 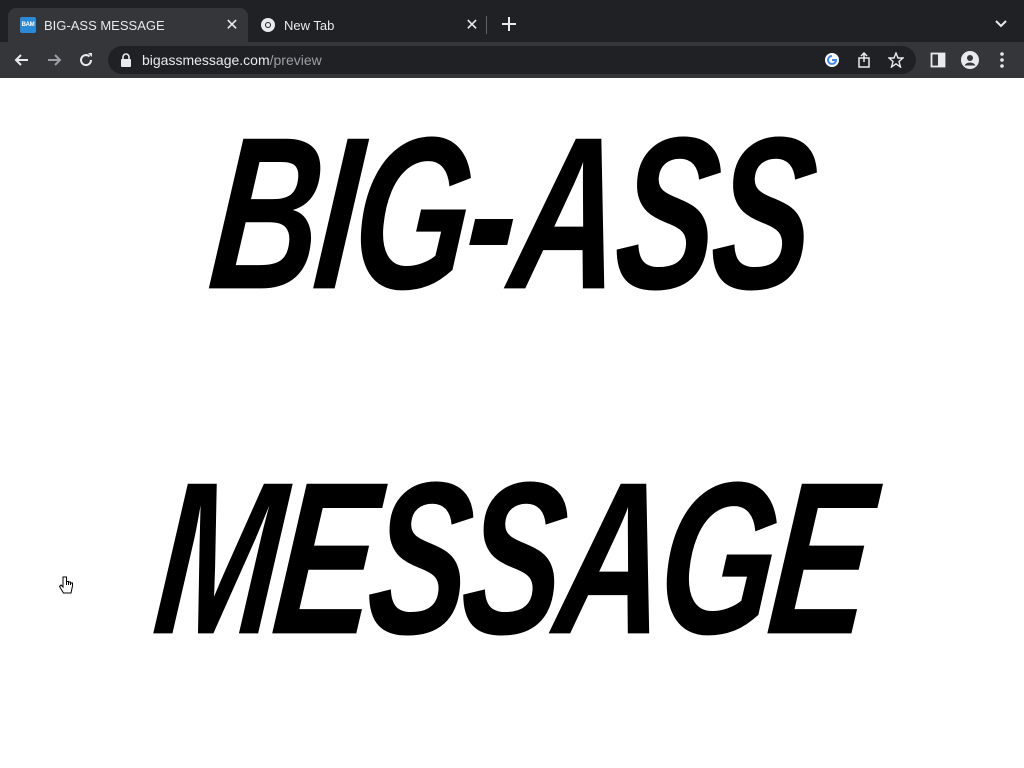 I want to click on tab-strip: BAM BIG-ASS MESSAGE ✕ New Tab ✕, so click(x=512, y=23).